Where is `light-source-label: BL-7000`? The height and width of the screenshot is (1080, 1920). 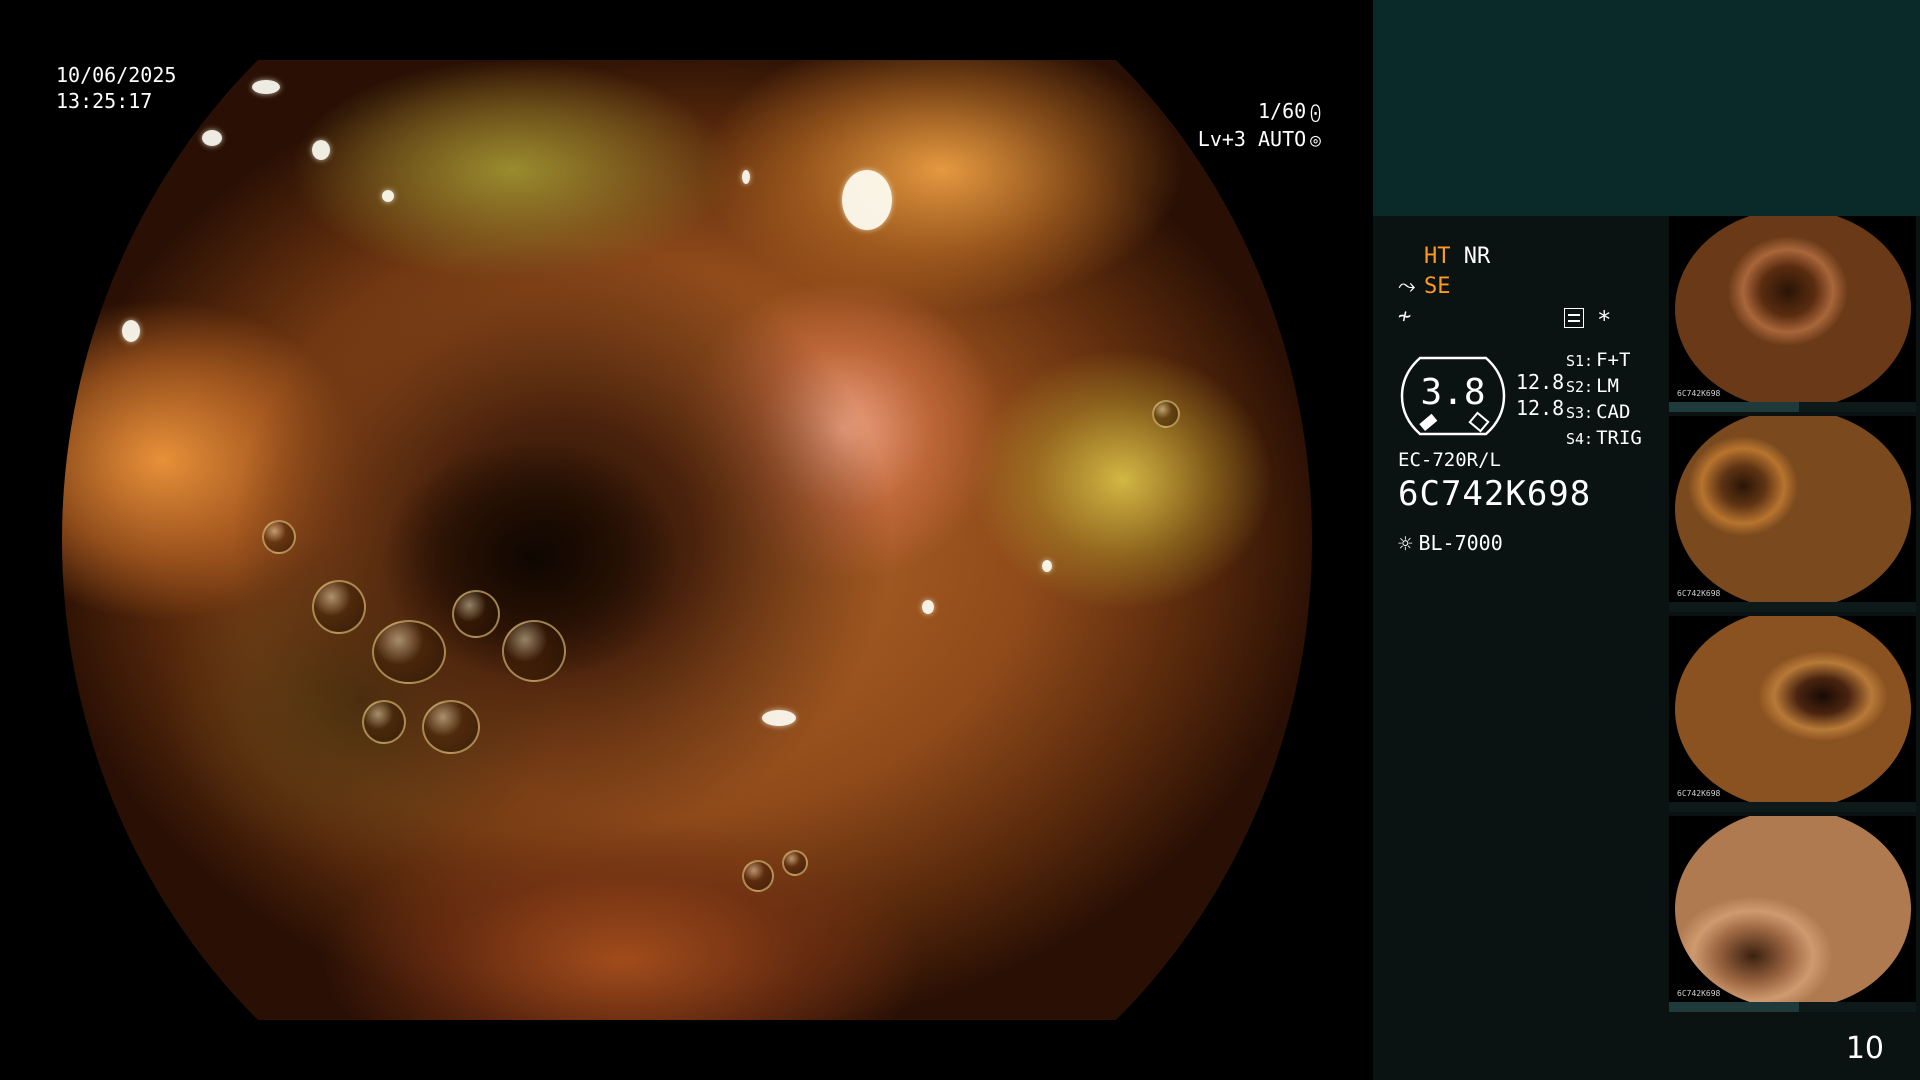
light-source-label: BL-7000 is located at coordinates (1460, 543).